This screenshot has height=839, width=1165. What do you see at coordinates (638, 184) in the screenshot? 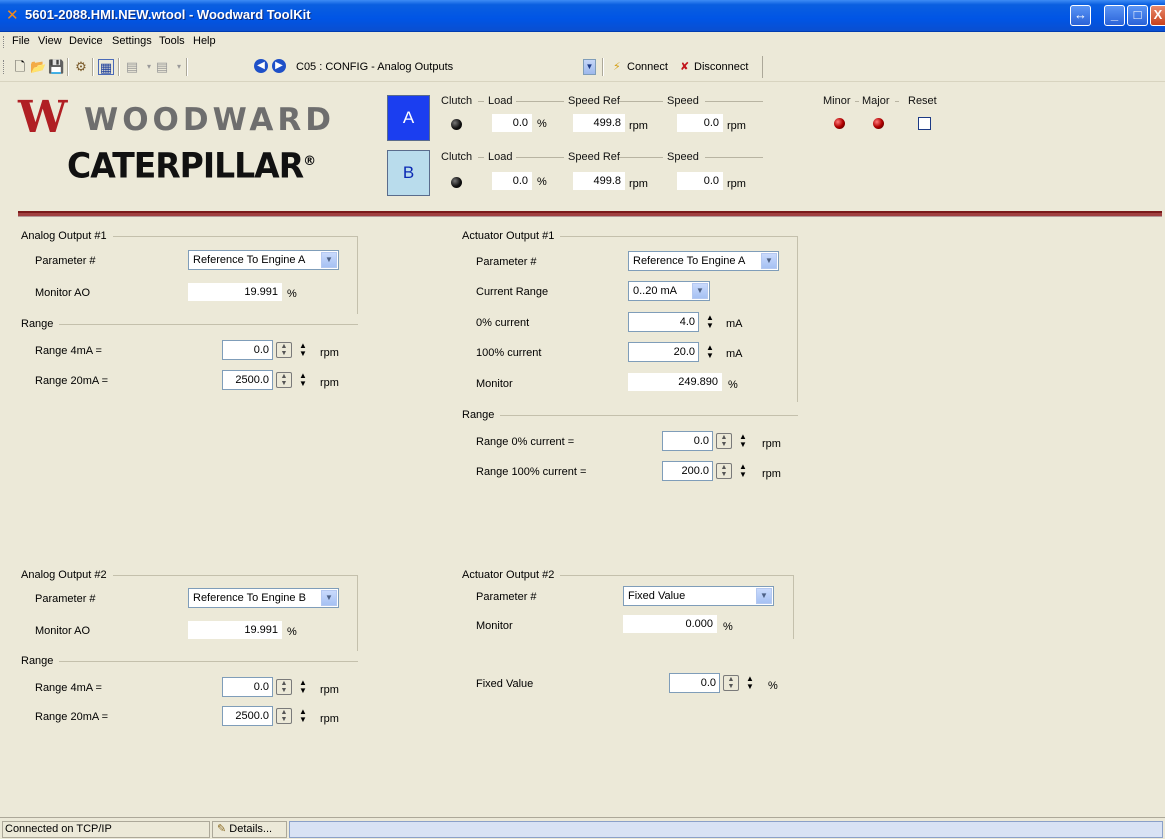
I see `speed-ref-unit: rpm` at bounding box center [638, 184].